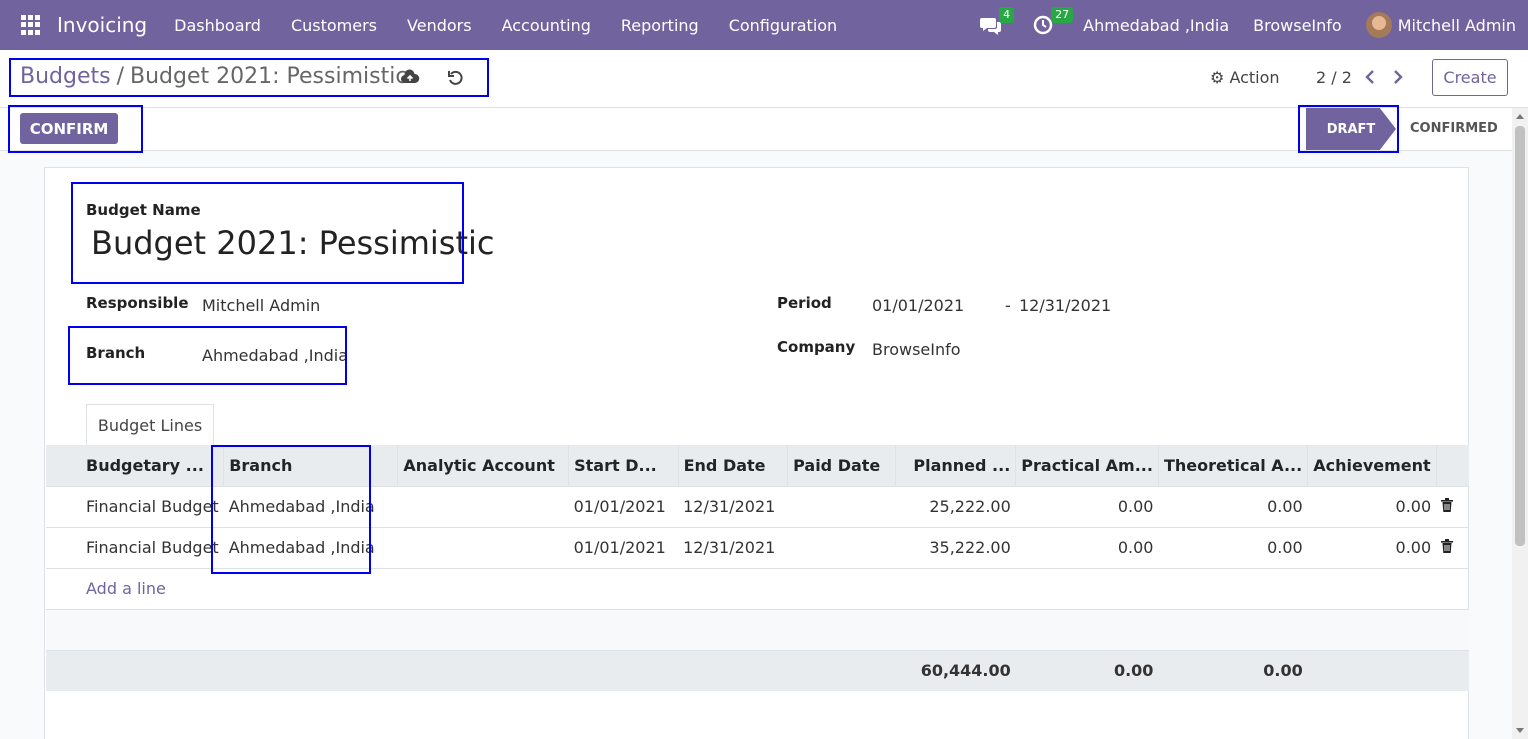 The height and width of the screenshot is (739, 1528). Describe the element at coordinates (31, 25) in the screenshot. I see `app-menu-icon` at that location.